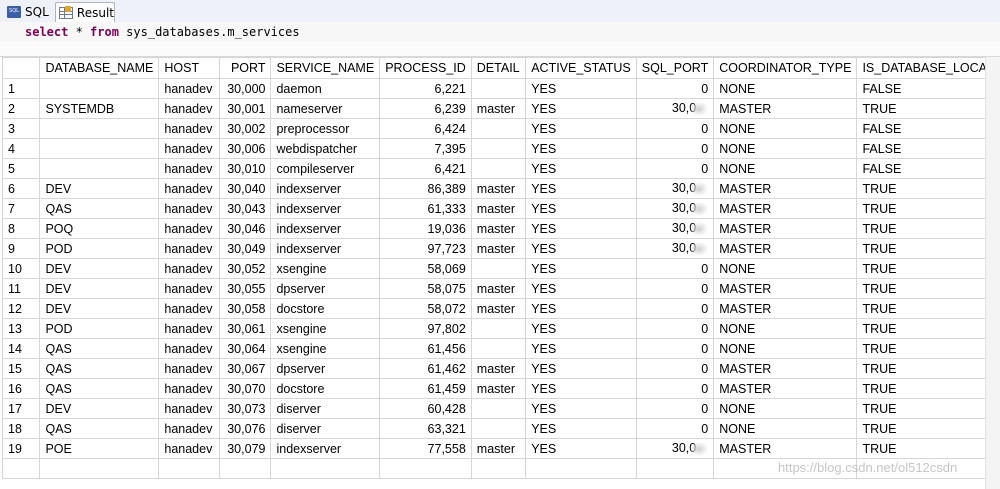 The height and width of the screenshot is (489, 1000). I want to click on cell-database-name: DEV, so click(99, 188).